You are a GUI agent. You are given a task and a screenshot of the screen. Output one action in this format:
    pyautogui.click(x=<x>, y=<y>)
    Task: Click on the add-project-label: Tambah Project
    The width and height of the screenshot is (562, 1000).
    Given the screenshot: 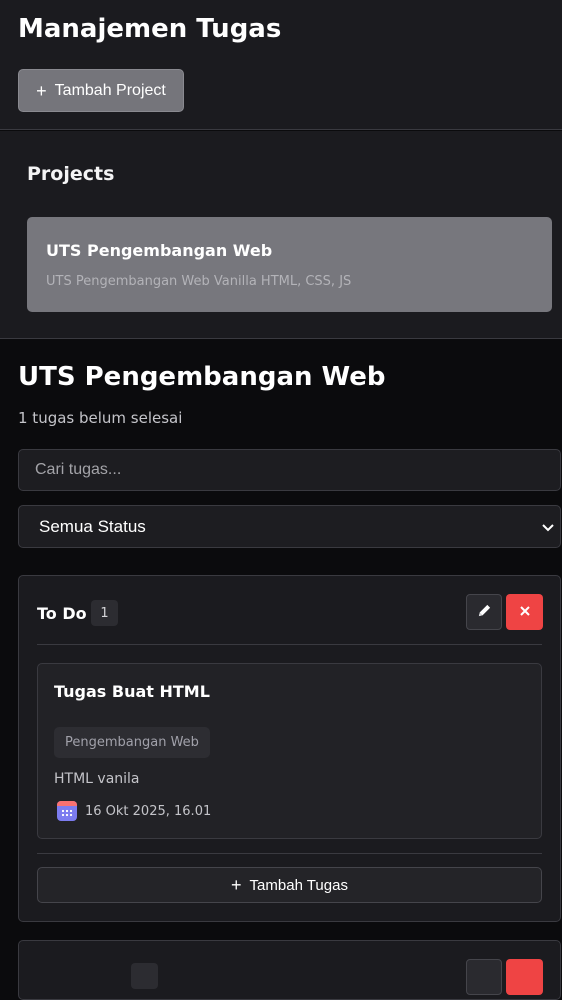 What is the action you would take?
    pyautogui.click(x=110, y=90)
    